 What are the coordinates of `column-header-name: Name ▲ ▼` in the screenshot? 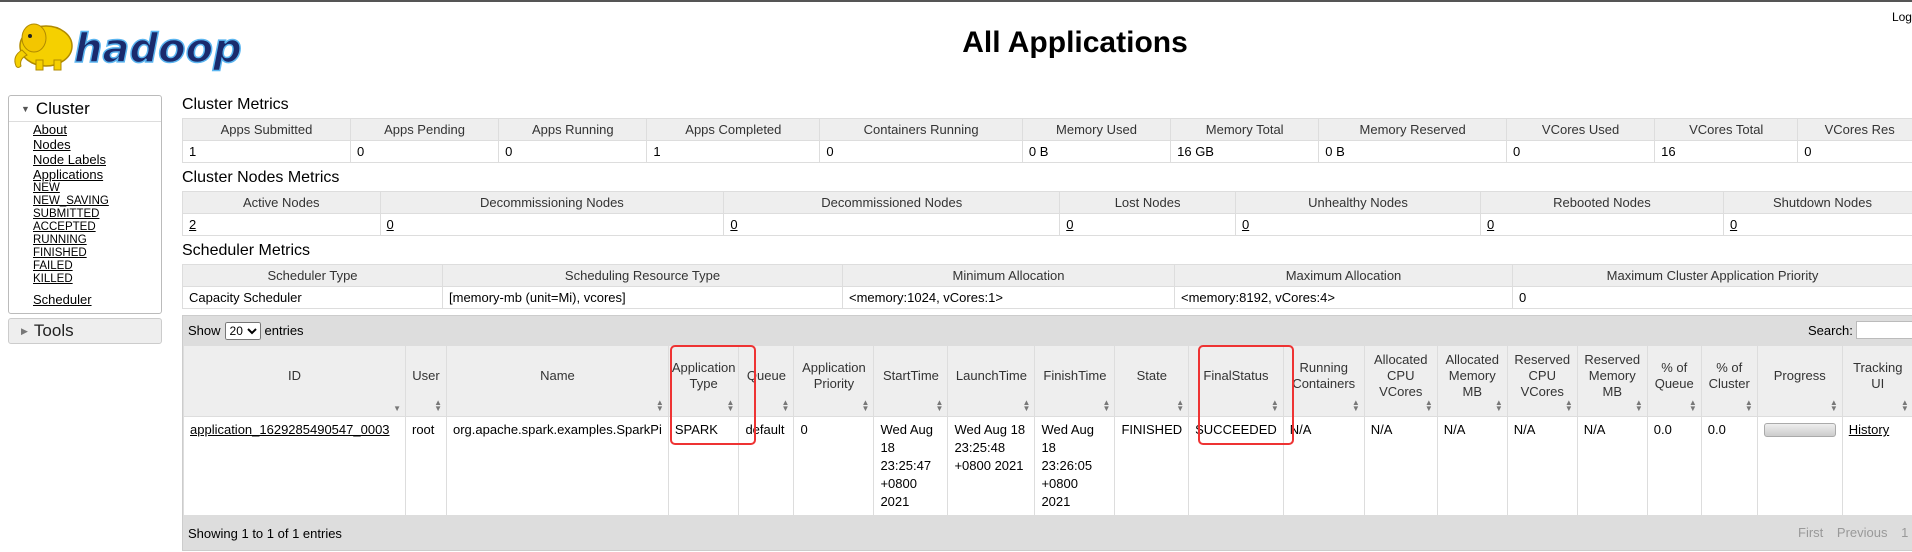 It's located at (557, 381).